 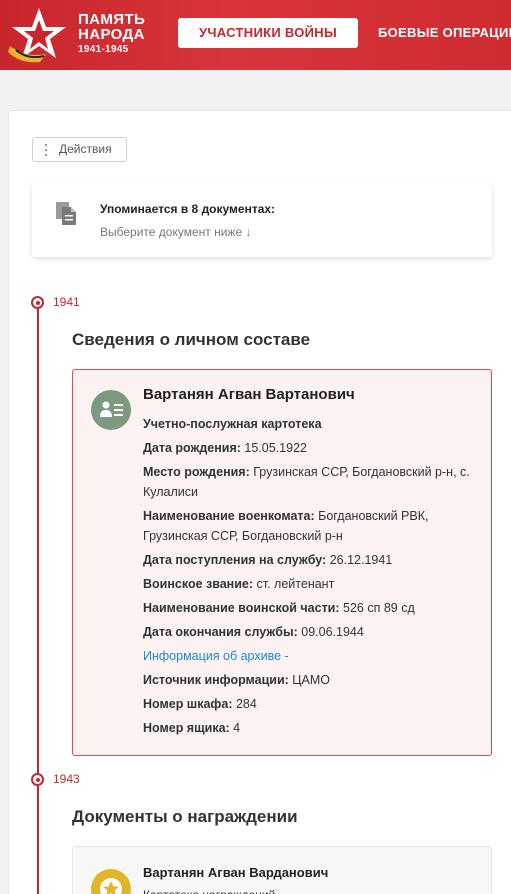 What do you see at coordinates (38, 598) in the screenshot?
I see `timeline-line` at bounding box center [38, 598].